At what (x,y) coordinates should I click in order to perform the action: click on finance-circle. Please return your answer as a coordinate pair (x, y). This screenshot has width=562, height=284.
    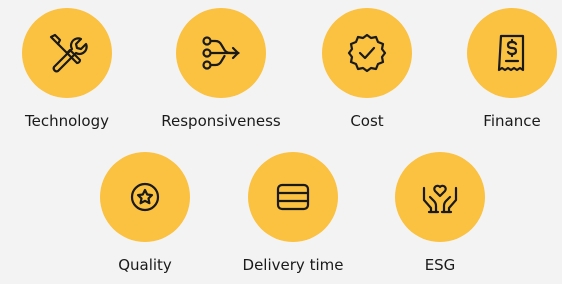
    Looking at the image, I should click on (512, 53).